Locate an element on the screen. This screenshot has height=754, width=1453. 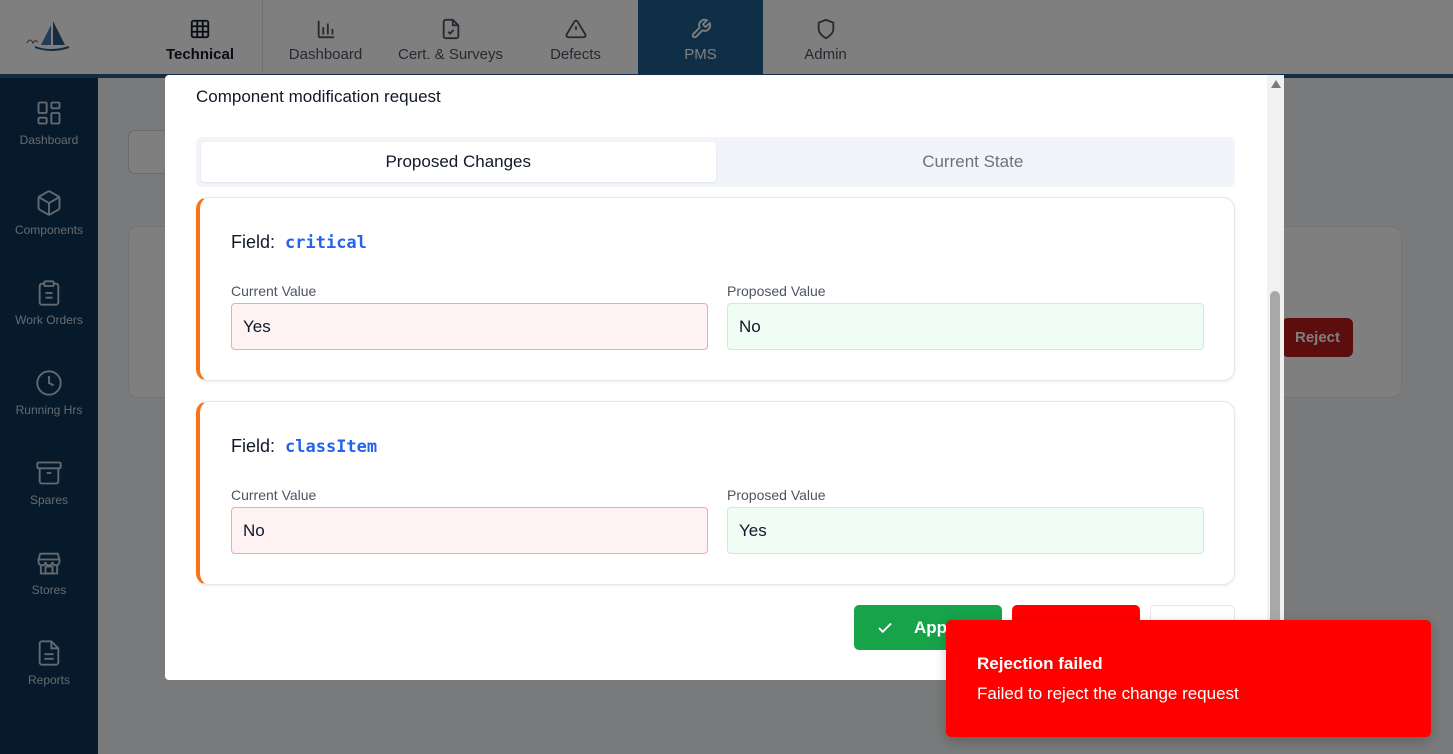
proposed-value-box: Yes is located at coordinates (965, 530).